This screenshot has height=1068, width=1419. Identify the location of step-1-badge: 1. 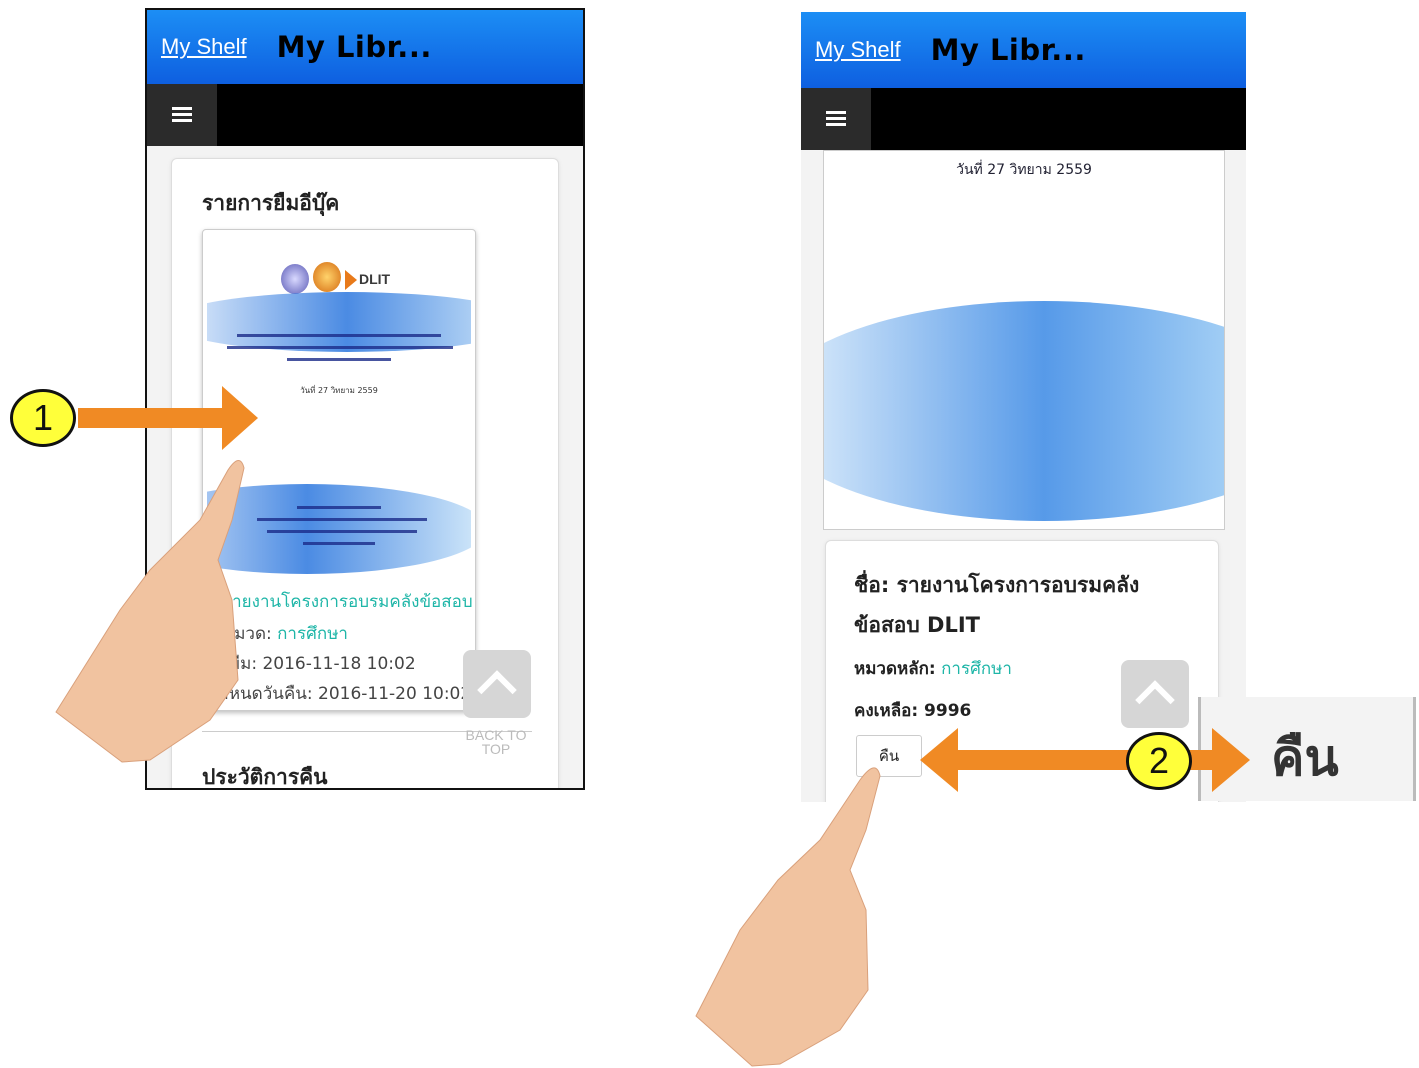
(43, 418).